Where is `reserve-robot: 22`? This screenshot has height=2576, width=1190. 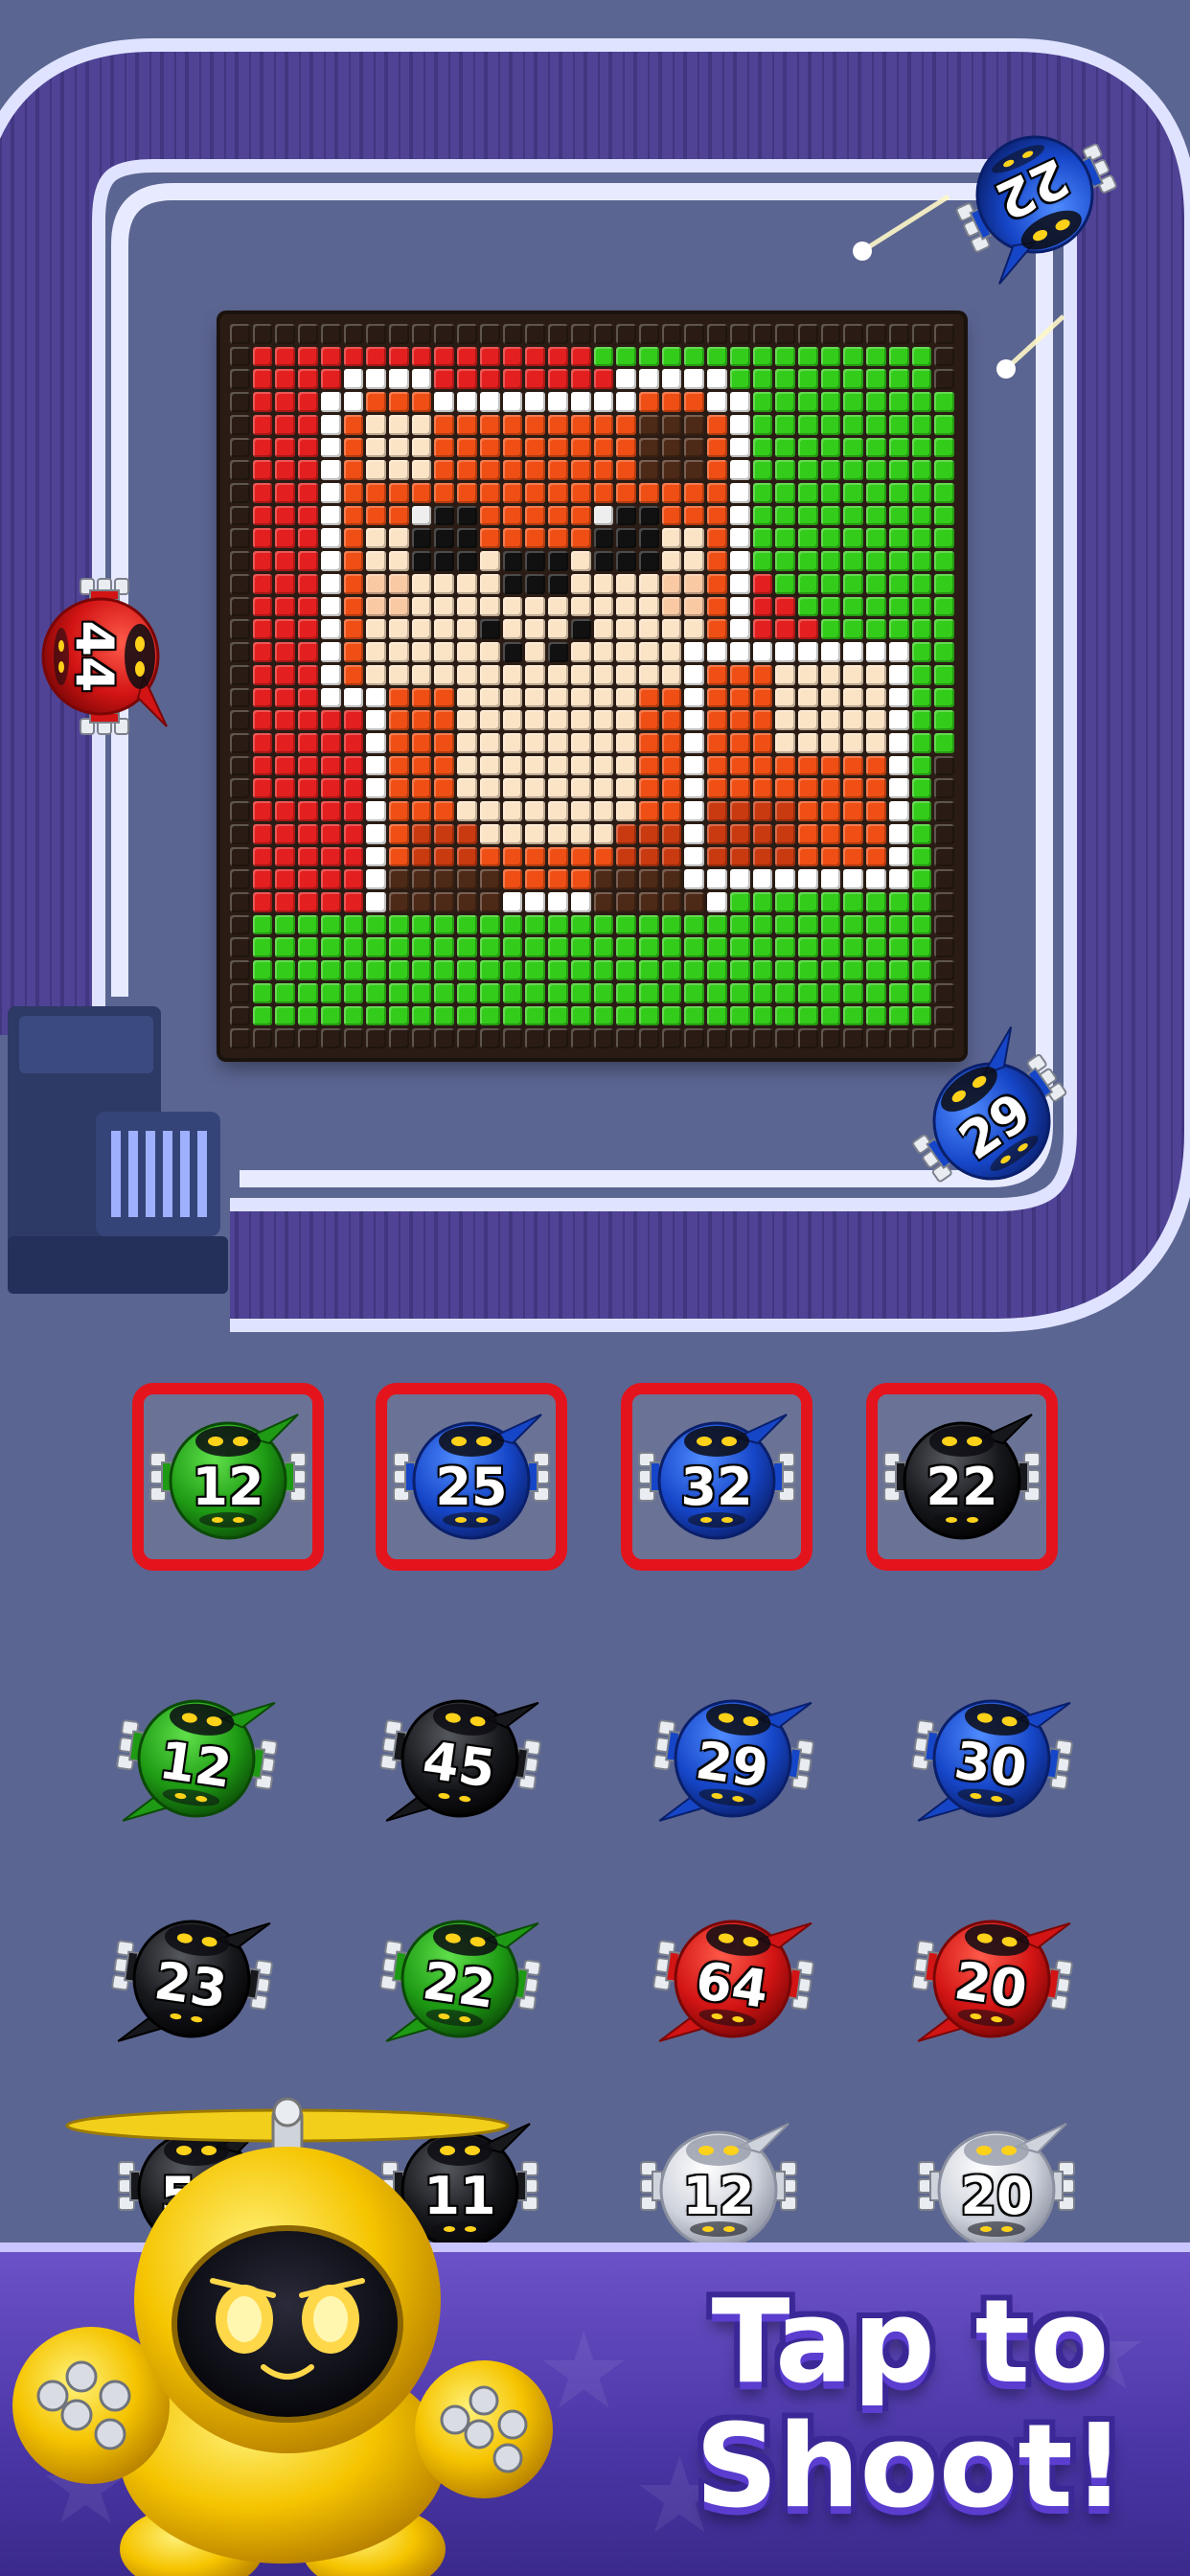
reserve-robot: 22 is located at coordinates (460, 1978).